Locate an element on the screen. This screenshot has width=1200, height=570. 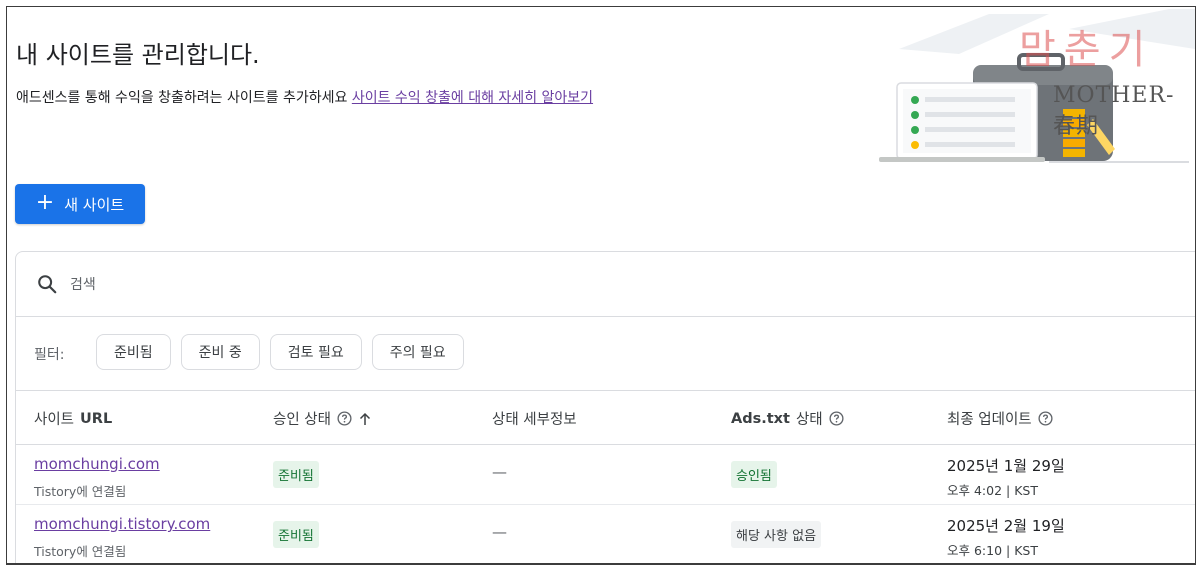
watermark-text: 맘춘기 is located at coordinates (1086, 50).